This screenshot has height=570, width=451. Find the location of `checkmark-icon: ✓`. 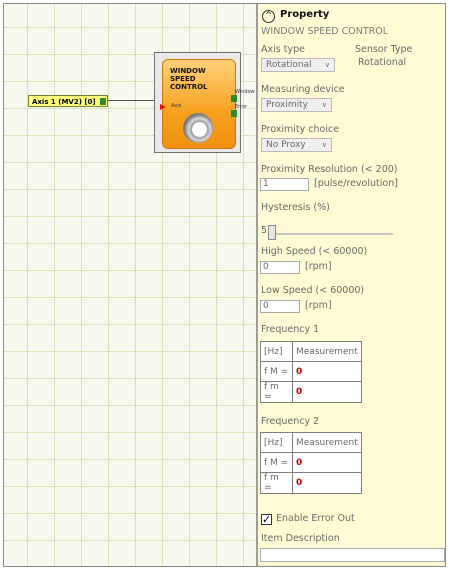

checkmark-icon: ✓ is located at coordinates (267, 519).